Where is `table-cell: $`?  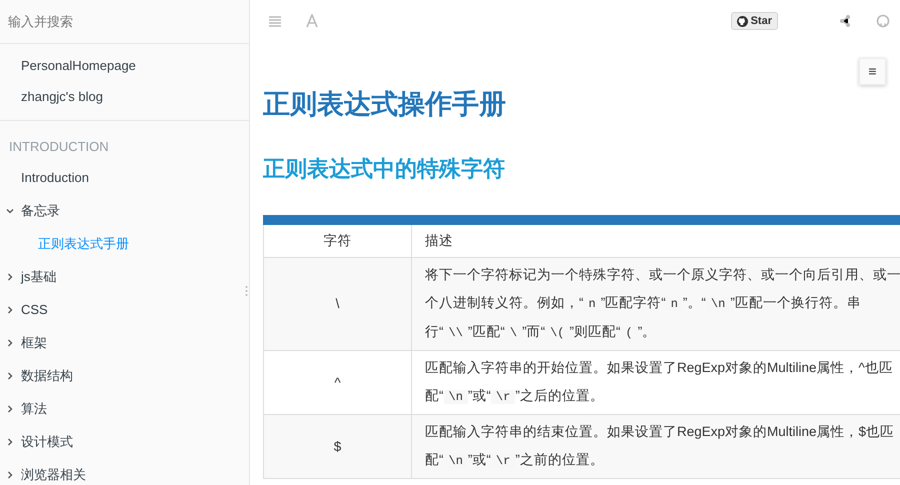 table-cell: $ is located at coordinates (338, 446).